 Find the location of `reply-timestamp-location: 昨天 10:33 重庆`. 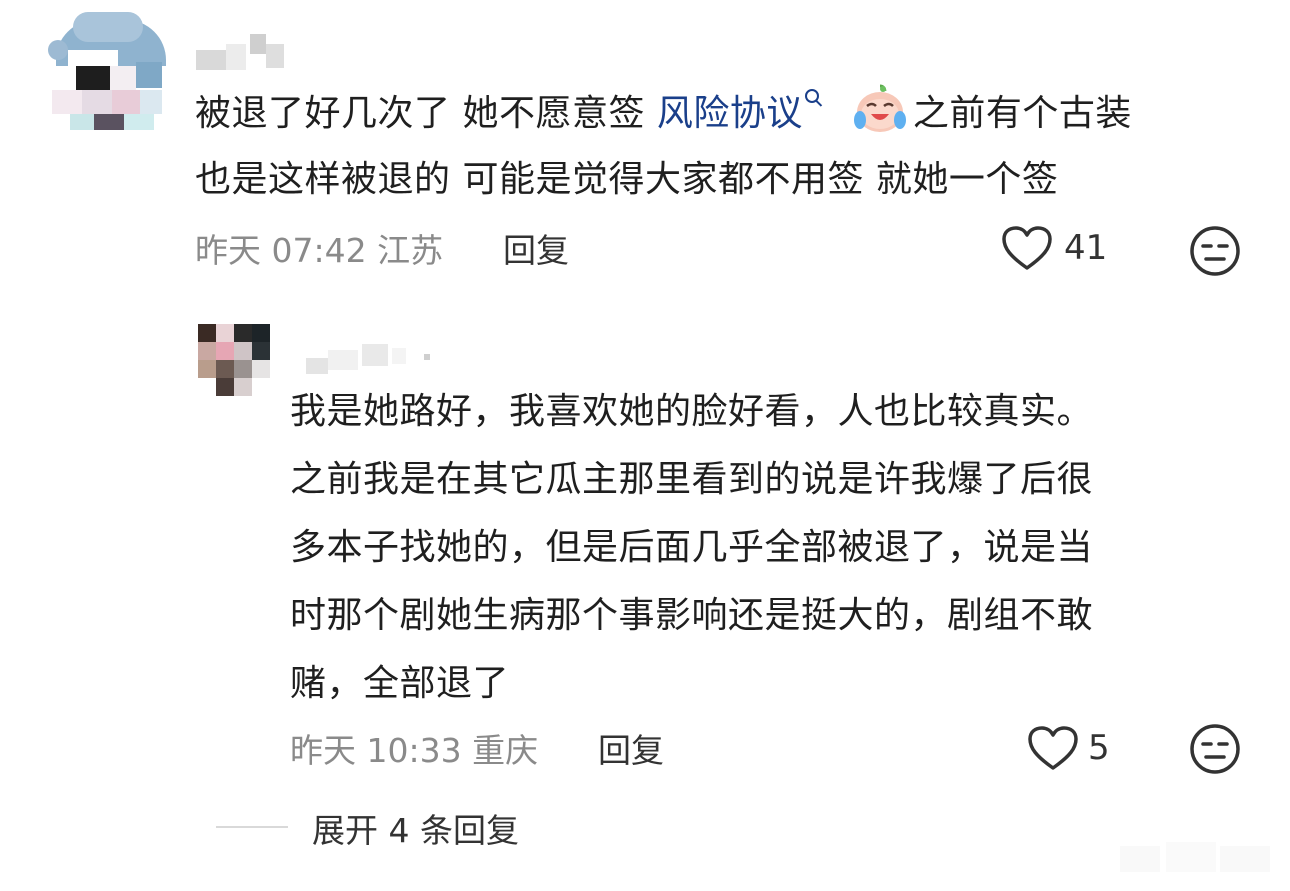

reply-timestamp-location: 昨天 10:33 重庆 is located at coordinates (414, 750).